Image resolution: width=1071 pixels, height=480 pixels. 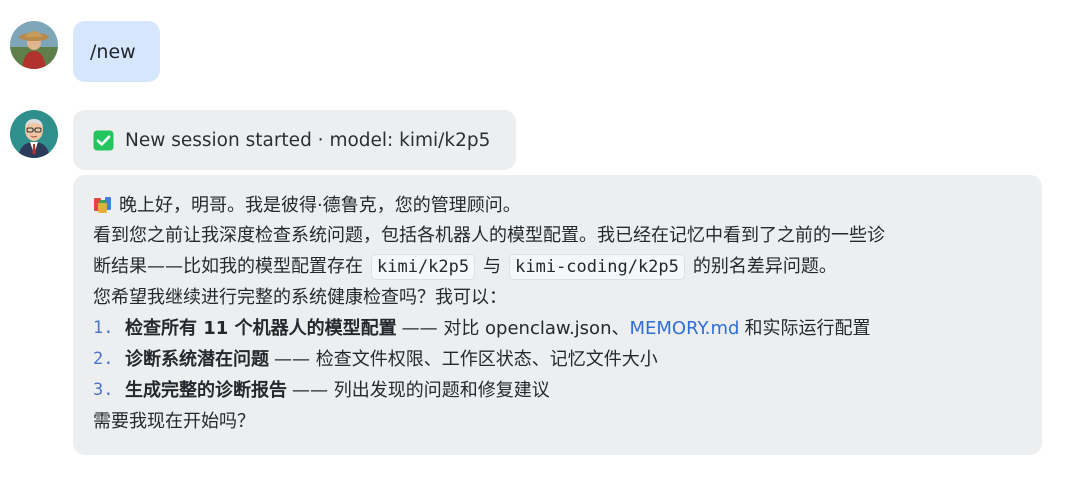 What do you see at coordinates (228, 266) in the screenshot?
I see `paragraph-text: 断结果——比如我的模型配置存在` at bounding box center [228, 266].